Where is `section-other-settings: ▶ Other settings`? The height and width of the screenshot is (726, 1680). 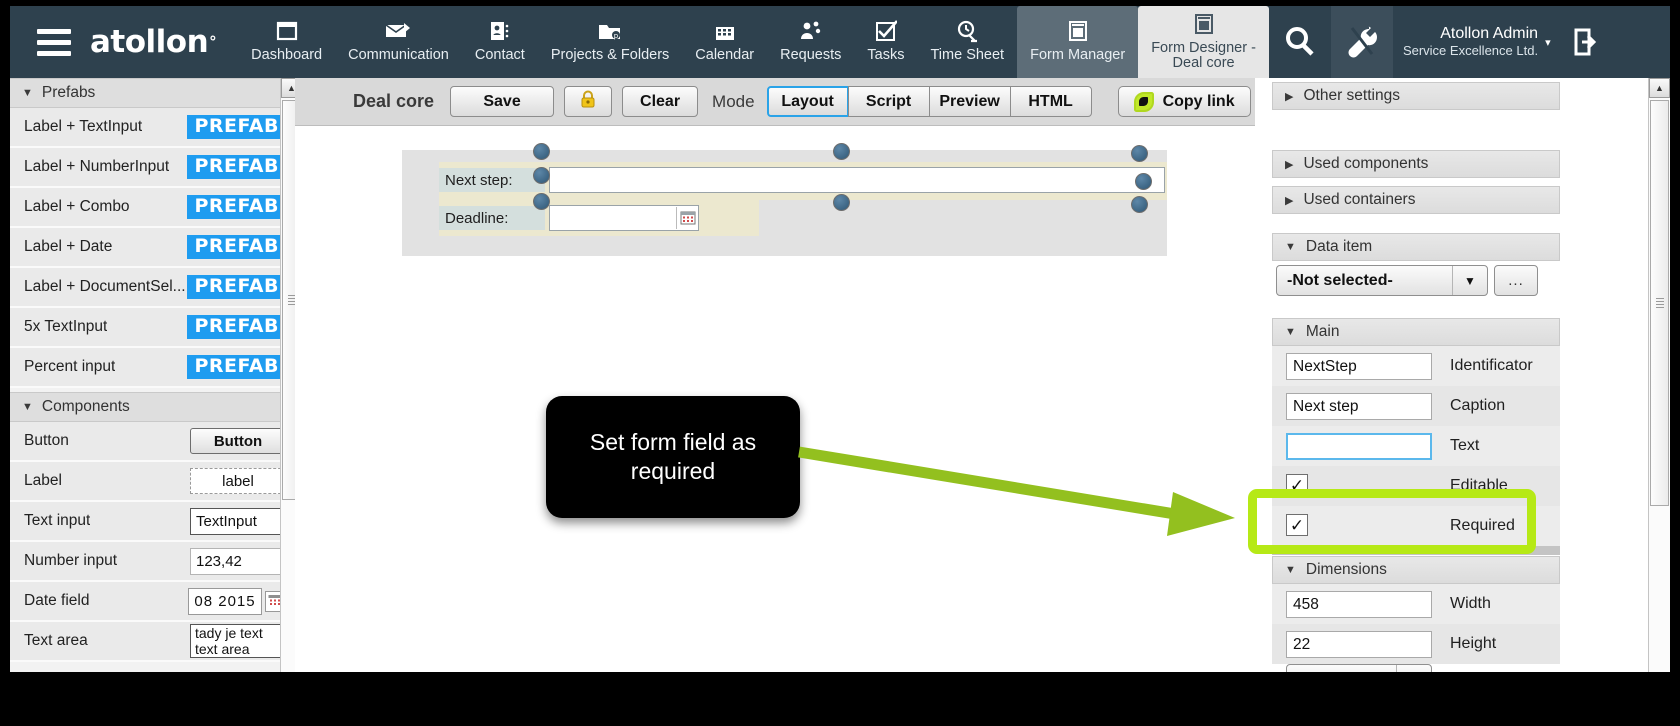 section-other-settings: ▶ Other settings is located at coordinates (1416, 96).